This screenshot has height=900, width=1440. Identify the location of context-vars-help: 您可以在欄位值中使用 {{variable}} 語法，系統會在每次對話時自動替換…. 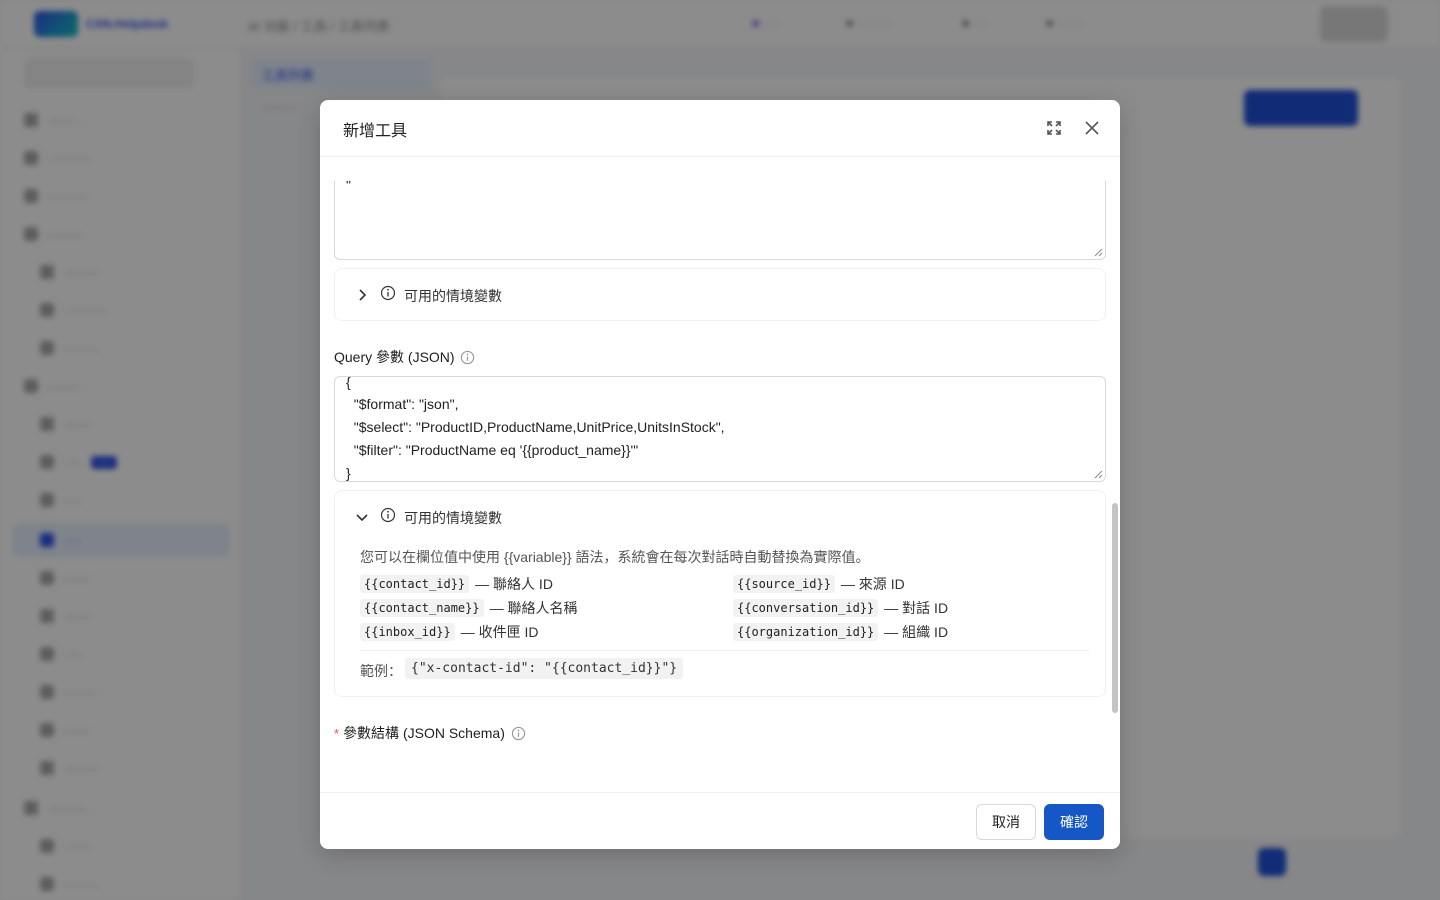
(615, 557).